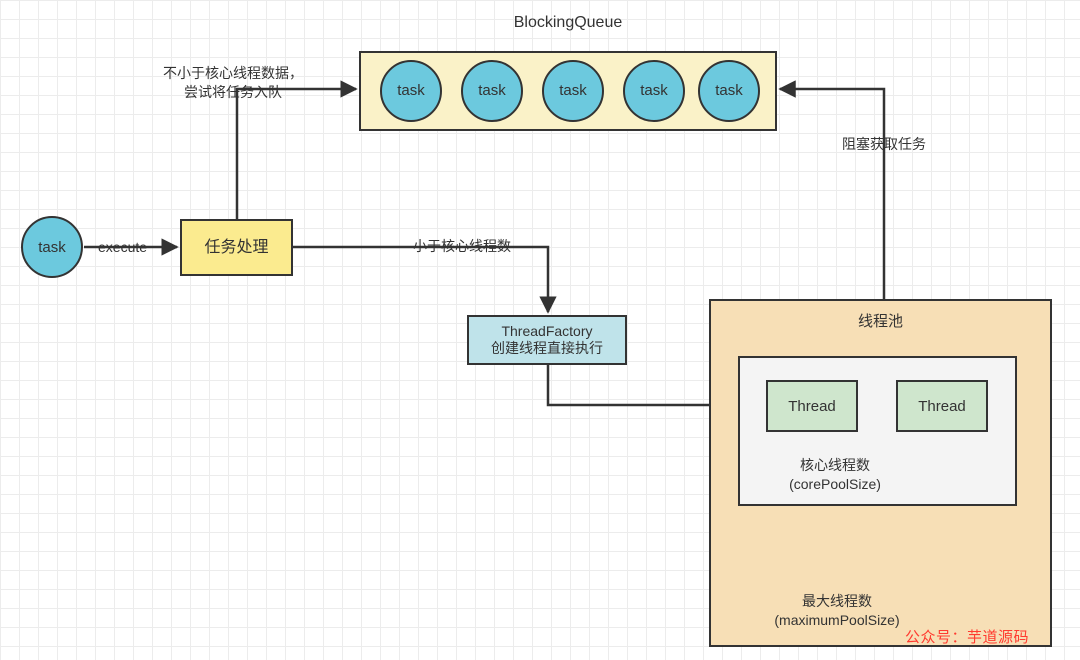  Describe the element at coordinates (123, 247) in the screenshot. I see `edge-label-execute: execute` at that location.